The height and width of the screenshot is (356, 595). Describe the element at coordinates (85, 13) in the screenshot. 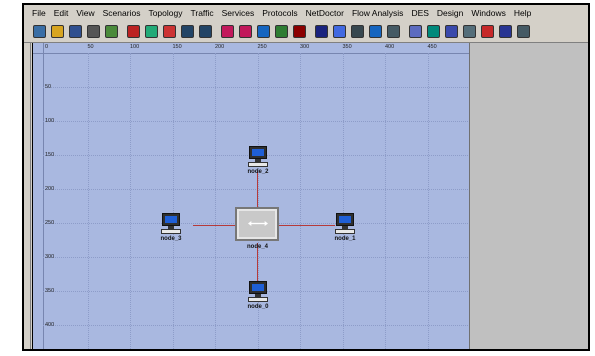

I see `menu-view: View` at that location.